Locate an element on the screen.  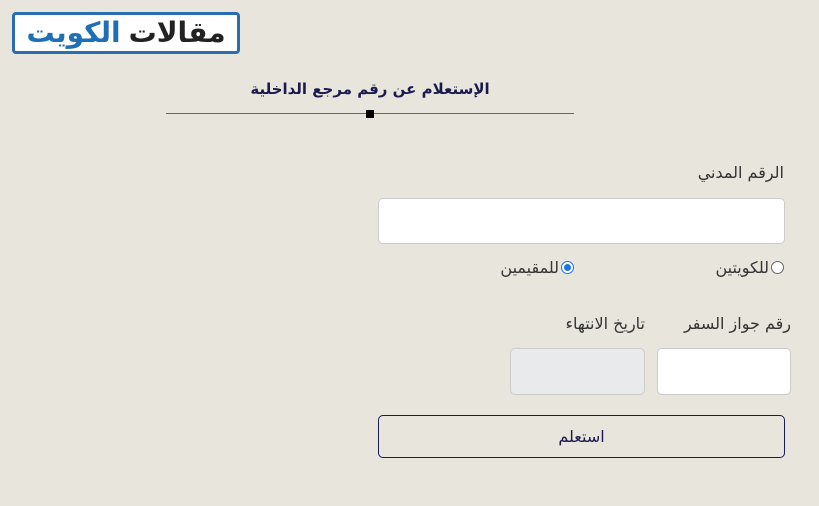
expiry-date-input is located at coordinates (577, 371).